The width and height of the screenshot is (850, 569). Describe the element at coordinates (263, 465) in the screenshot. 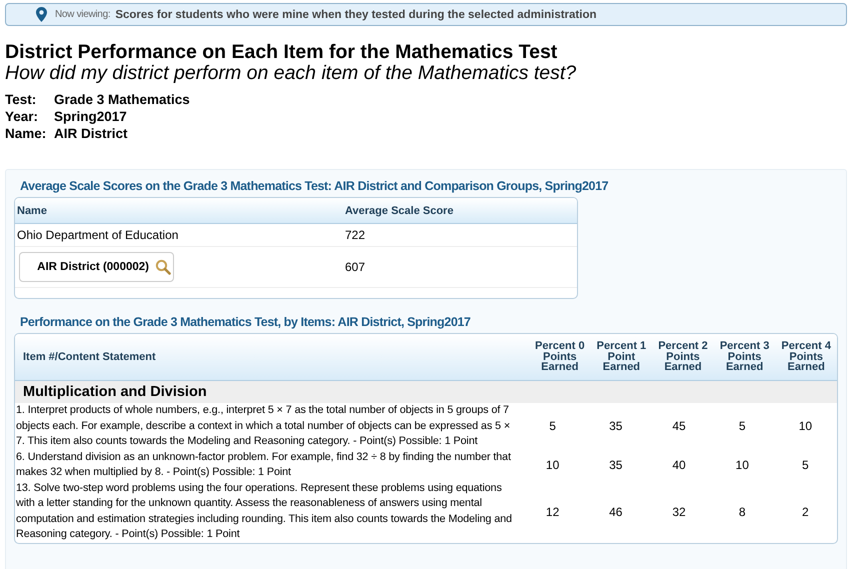

I see `content-statement: 6. Understand division as an unknown-factor problem. For example, find 32 ÷ 8 by finding the number that makes 32 when multiplied by 8. - Point(s) Possible: 1 Point` at that location.